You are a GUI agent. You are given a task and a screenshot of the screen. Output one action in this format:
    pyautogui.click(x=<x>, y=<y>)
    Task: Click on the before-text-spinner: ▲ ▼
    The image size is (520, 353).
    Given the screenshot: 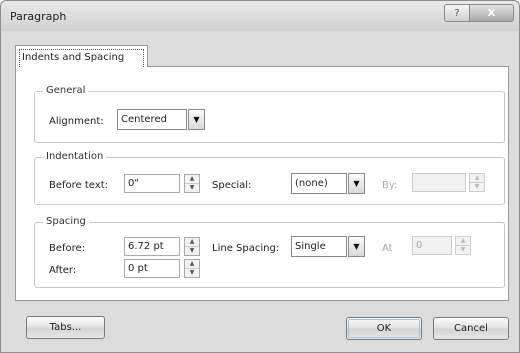 What is the action you would take?
    pyautogui.click(x=192, y=183)
    